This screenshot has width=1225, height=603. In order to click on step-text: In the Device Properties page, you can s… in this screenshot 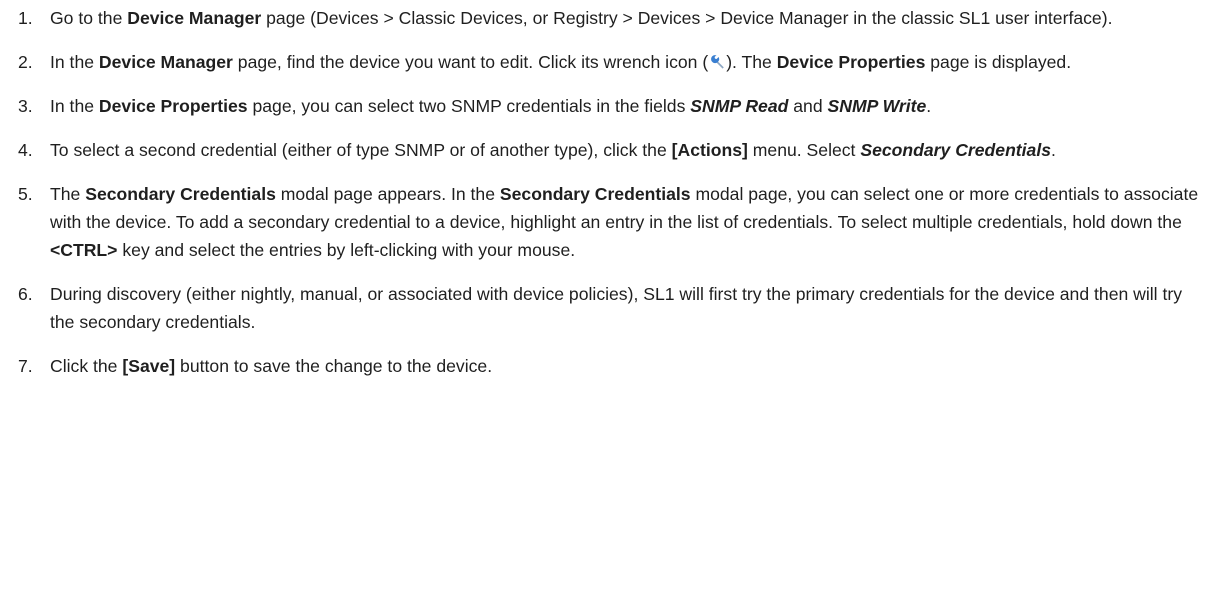, I will do `click(630, 106)`.